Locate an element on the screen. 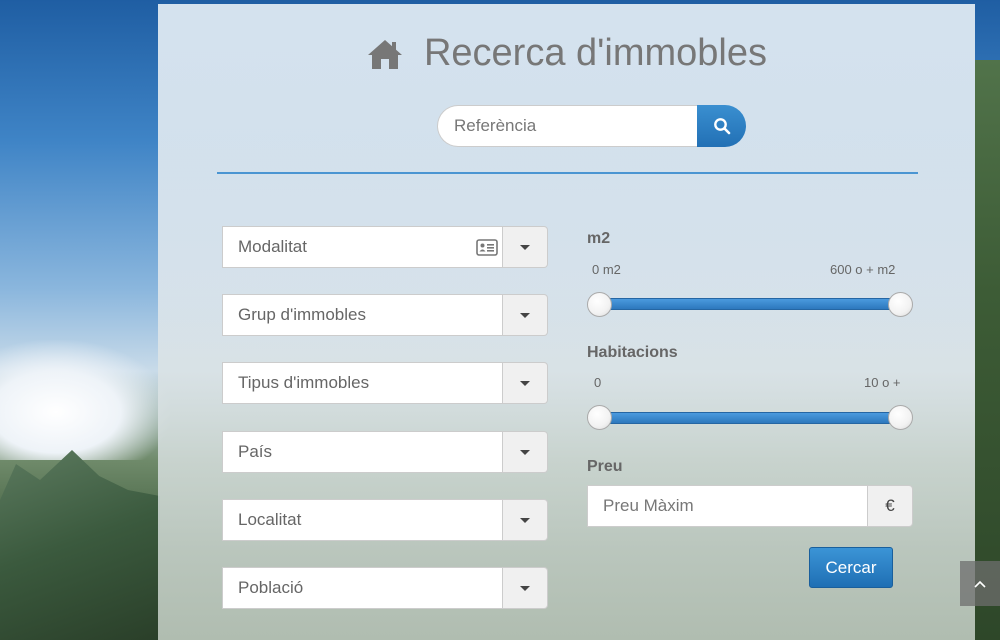  m2-slider-max-handle is located at coordinates (900, 304).